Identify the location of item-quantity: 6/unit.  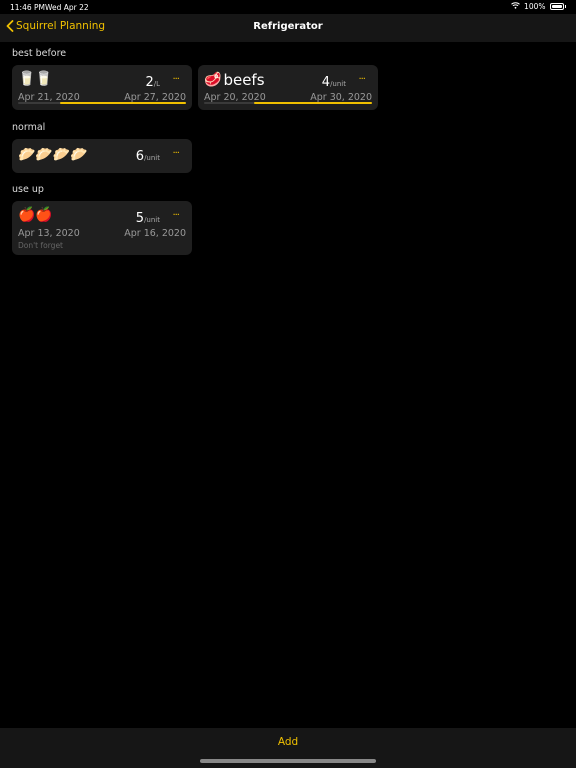
(148, 156).